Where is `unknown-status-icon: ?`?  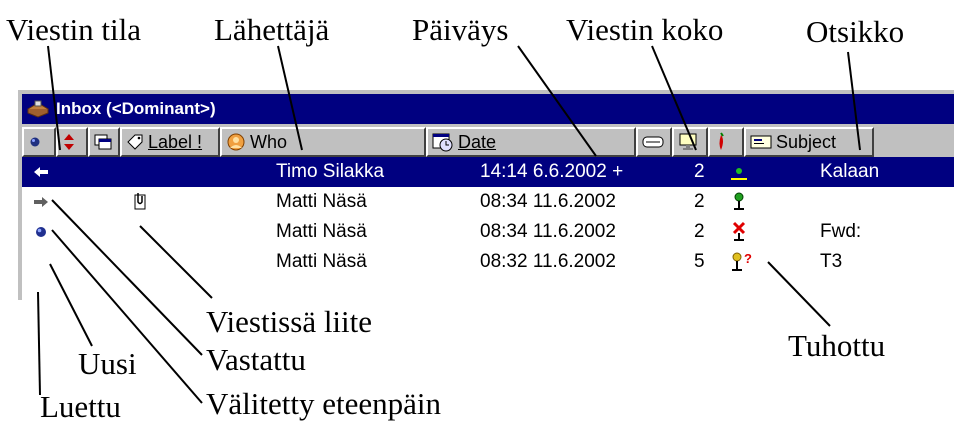
unknown-status-icon: ? is located at coordinates (746, 262).